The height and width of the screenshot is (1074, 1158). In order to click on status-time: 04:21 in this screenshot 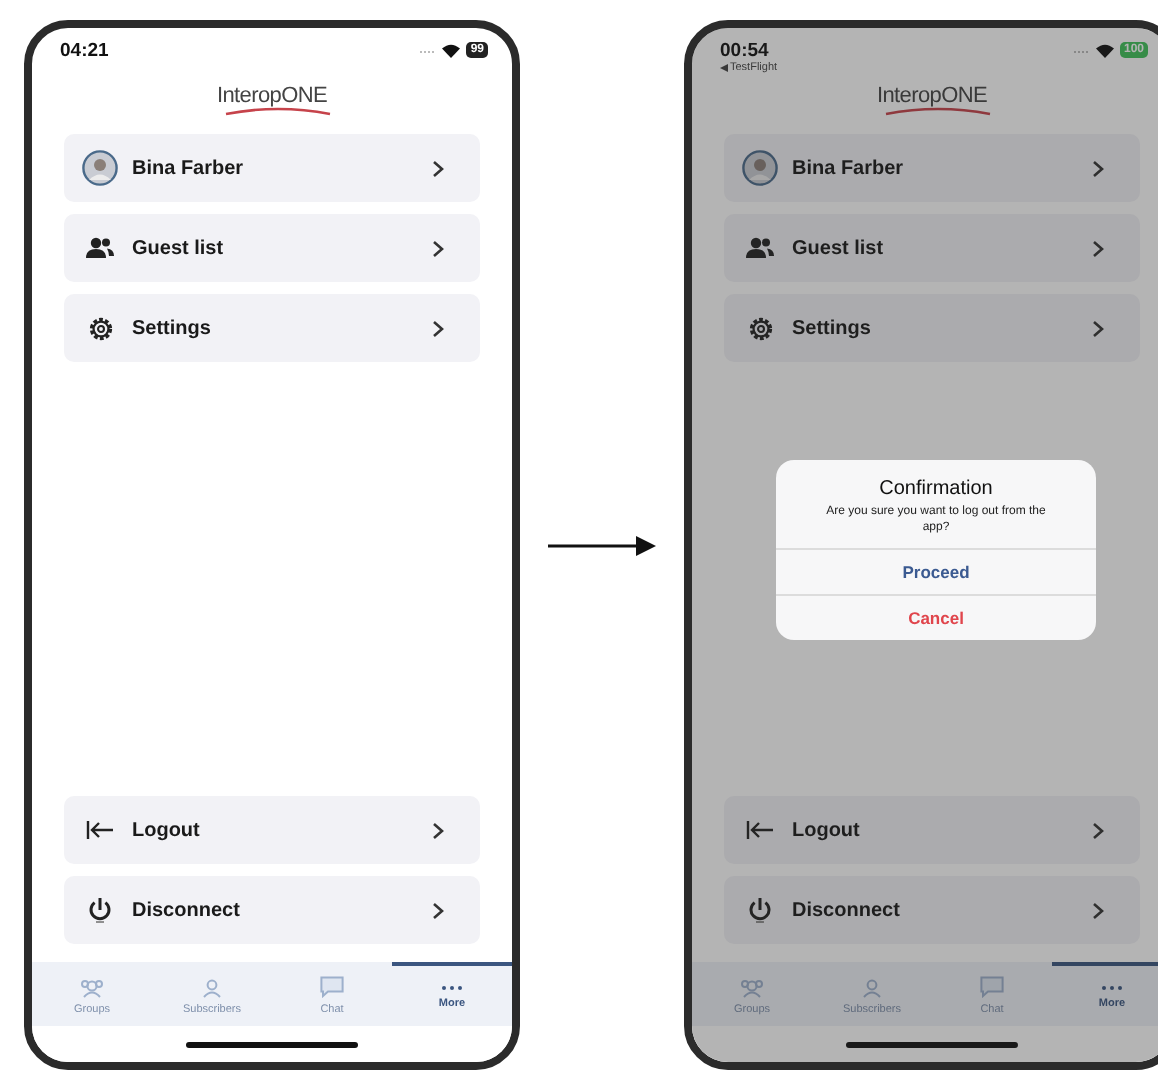, I will do `click(84, 51)`.